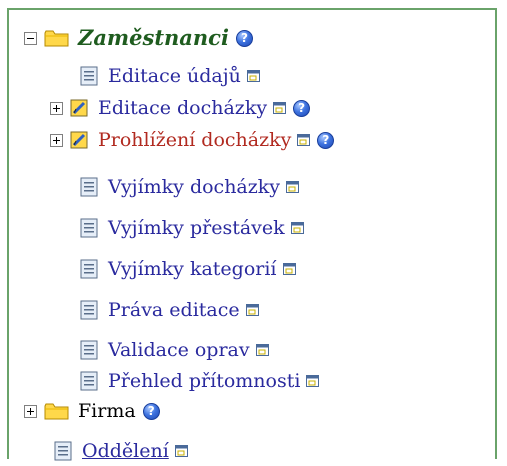 The height and width of the screenshot is (466, 507). I want to click on tree-item: Práva editace, so click(169, 310).